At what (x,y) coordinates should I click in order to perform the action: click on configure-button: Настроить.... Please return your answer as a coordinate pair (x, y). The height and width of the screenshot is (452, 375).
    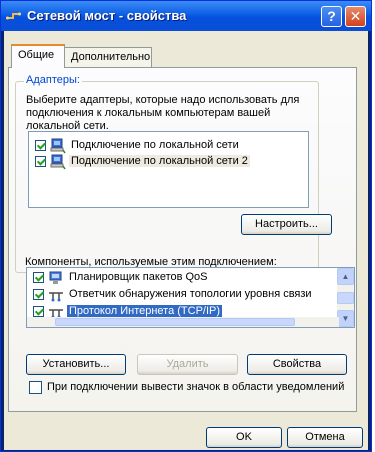
    Looking at the image, I should click on (286, 224).